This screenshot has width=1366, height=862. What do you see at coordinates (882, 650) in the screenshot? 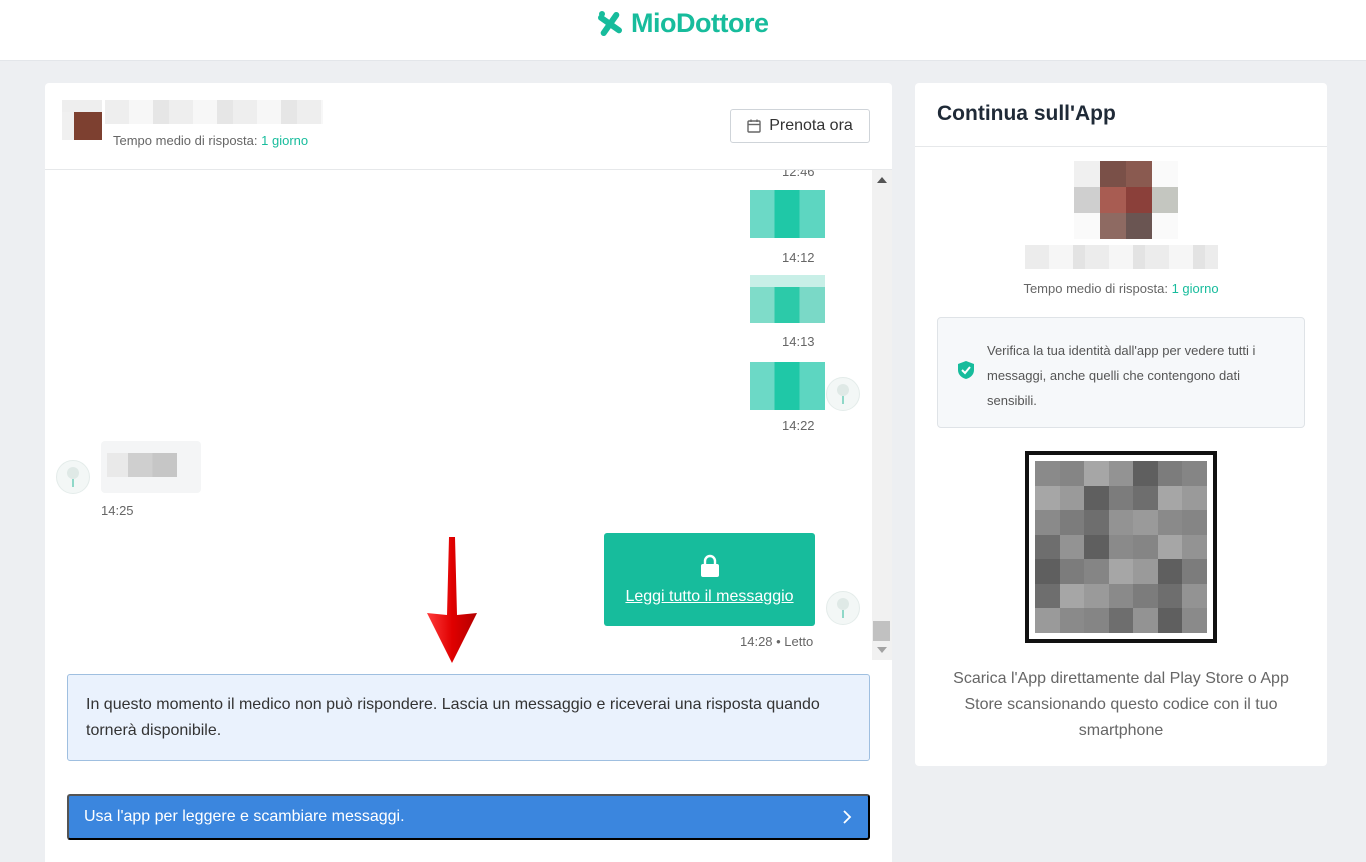
I see `scroll-down-icon` at bounding box center [882, 650].